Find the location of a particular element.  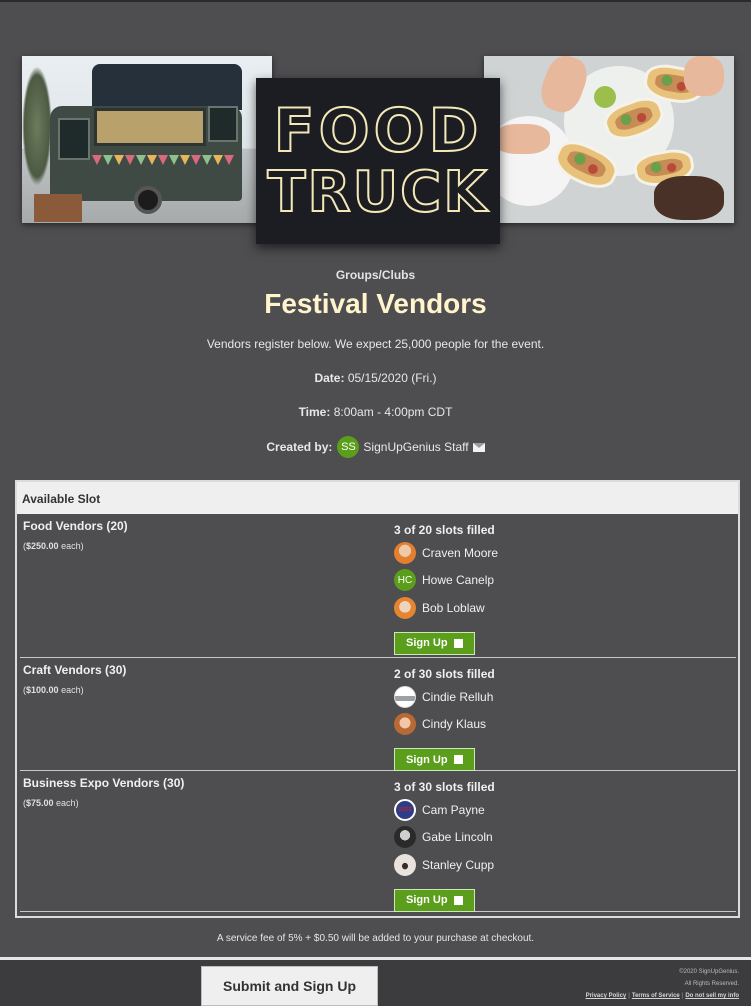

list-item: Stanley Cupp is located at coordinates (544, 865).